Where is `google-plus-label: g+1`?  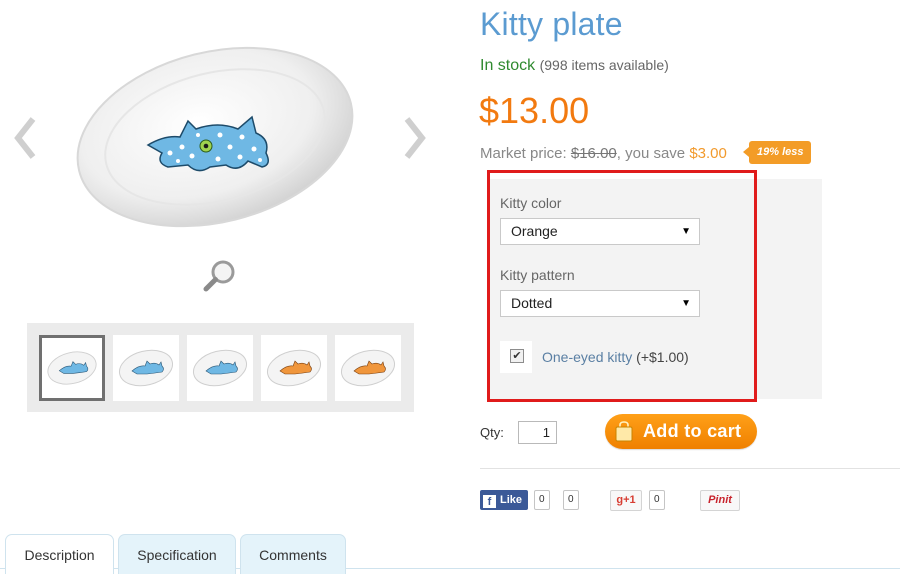 google-plus-label: g+1 is located at coordinates (626, 500).